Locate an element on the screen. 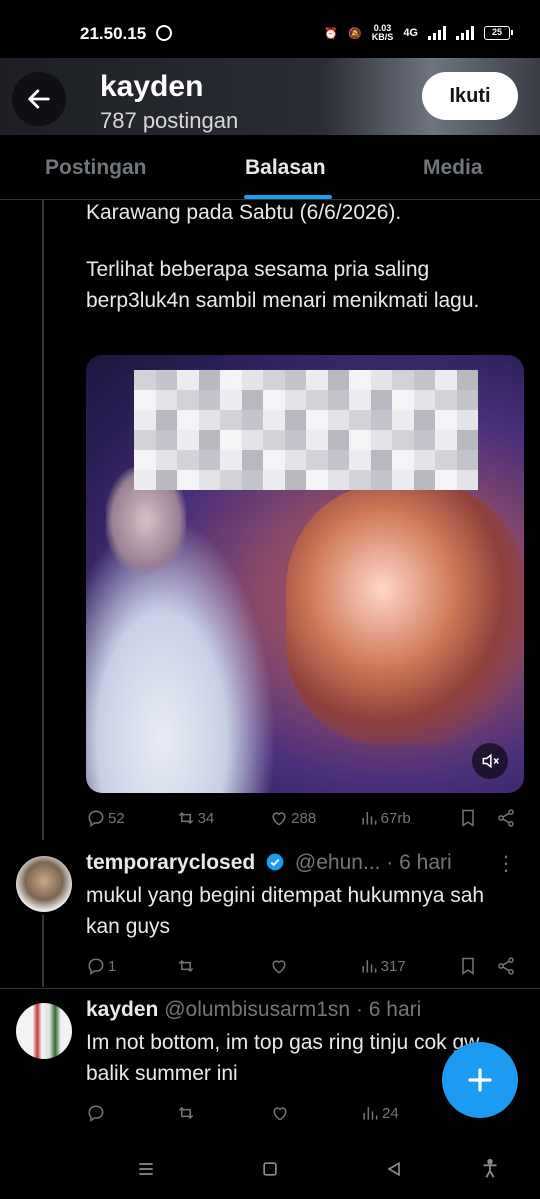 The image size is (540, 1199). reply-button is located at coordinates (131, 1113).